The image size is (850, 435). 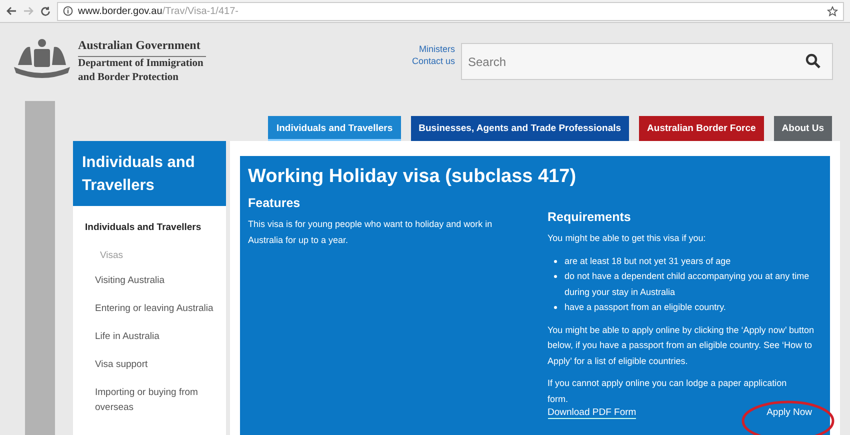 What do you see at coordinates (433, 61) in the screenshot?
I see `header-link: Contact us` at bounding box center [433, 61].